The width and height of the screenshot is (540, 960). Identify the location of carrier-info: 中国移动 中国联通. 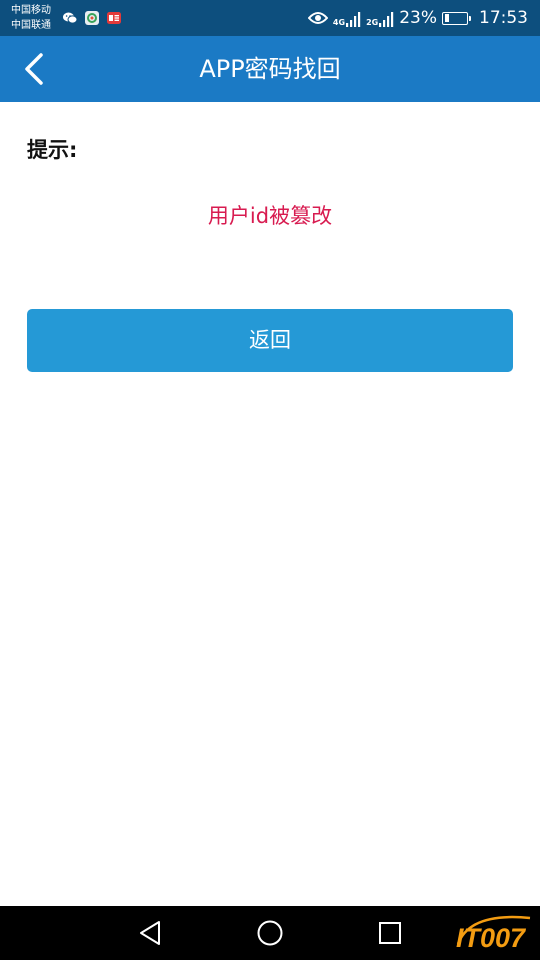
(31, 18).